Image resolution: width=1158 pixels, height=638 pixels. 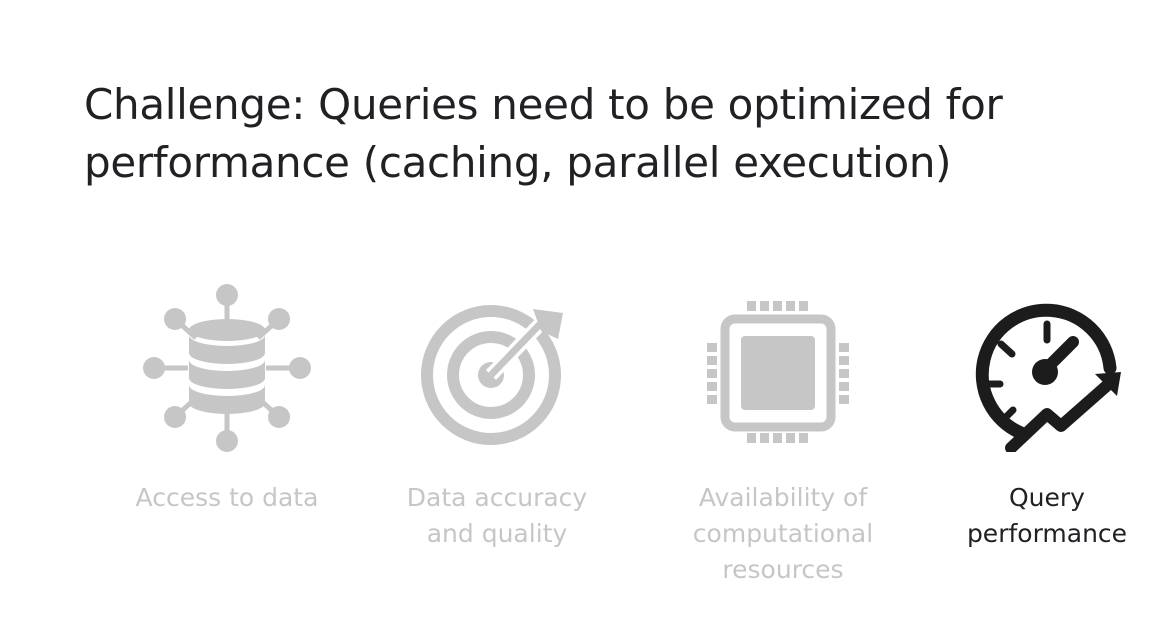 What do you see at coordinates (1047, 516) in the screenshot?
I see `item-label-query-performance: Query performance` at bounding box center [1047, 516].